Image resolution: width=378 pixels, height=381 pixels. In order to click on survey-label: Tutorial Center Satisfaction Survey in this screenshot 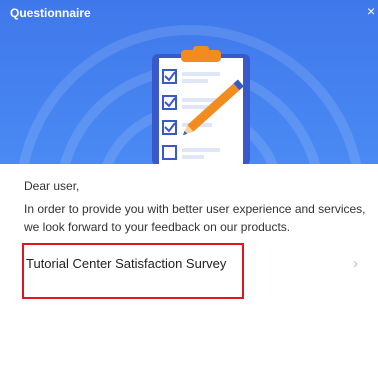, I will do `click(126, 264)`.